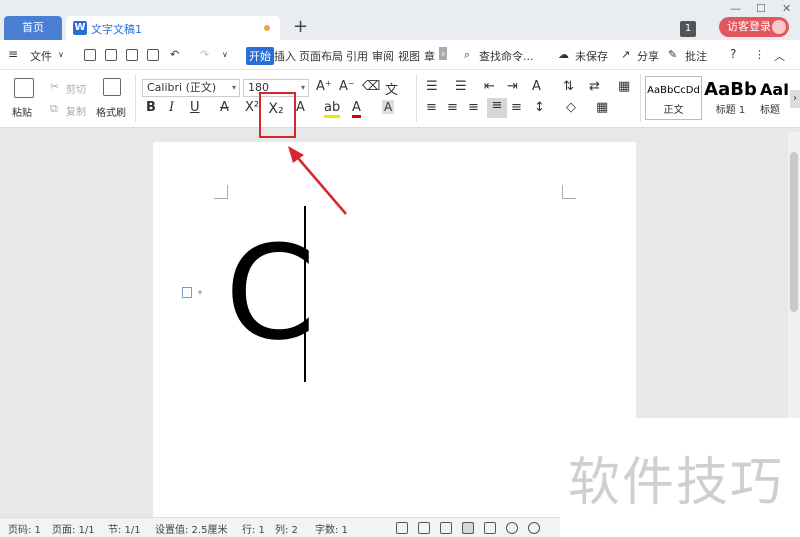 The width and height of the screenshot is (800, 537). I want to click on status-page-number: 页码: 1, so click(24, 528).